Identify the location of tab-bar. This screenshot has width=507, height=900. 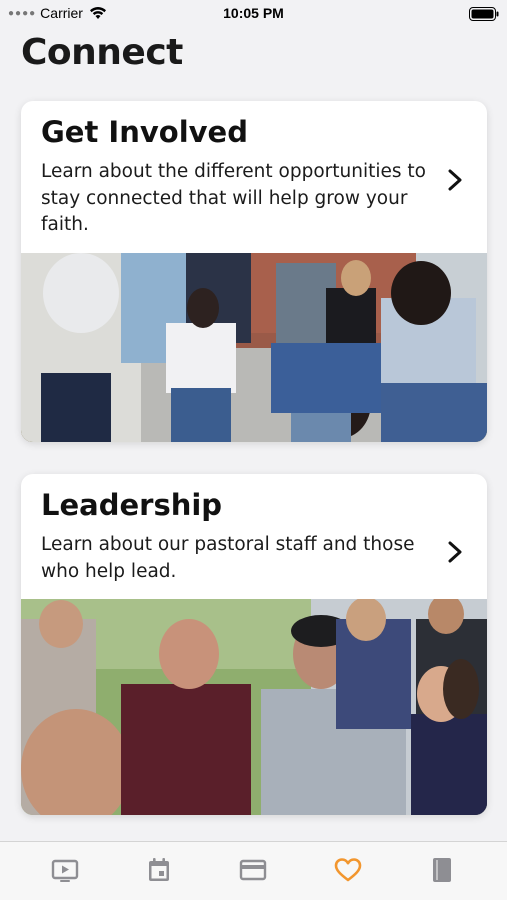
(253, 870).